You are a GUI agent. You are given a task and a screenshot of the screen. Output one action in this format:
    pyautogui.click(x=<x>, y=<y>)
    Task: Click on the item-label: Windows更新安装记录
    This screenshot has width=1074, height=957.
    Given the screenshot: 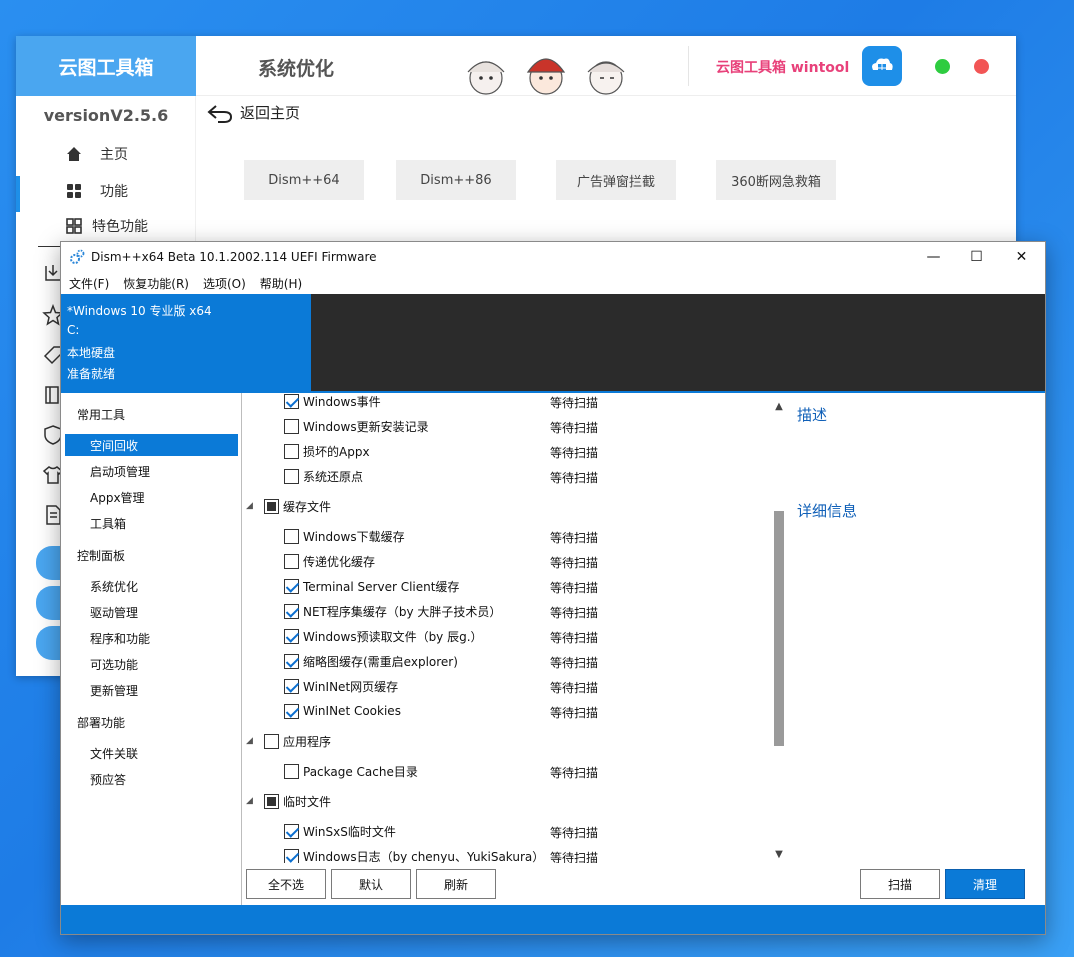 What is the action you would take?
    pyautogui.click(x=366, y=426)
    